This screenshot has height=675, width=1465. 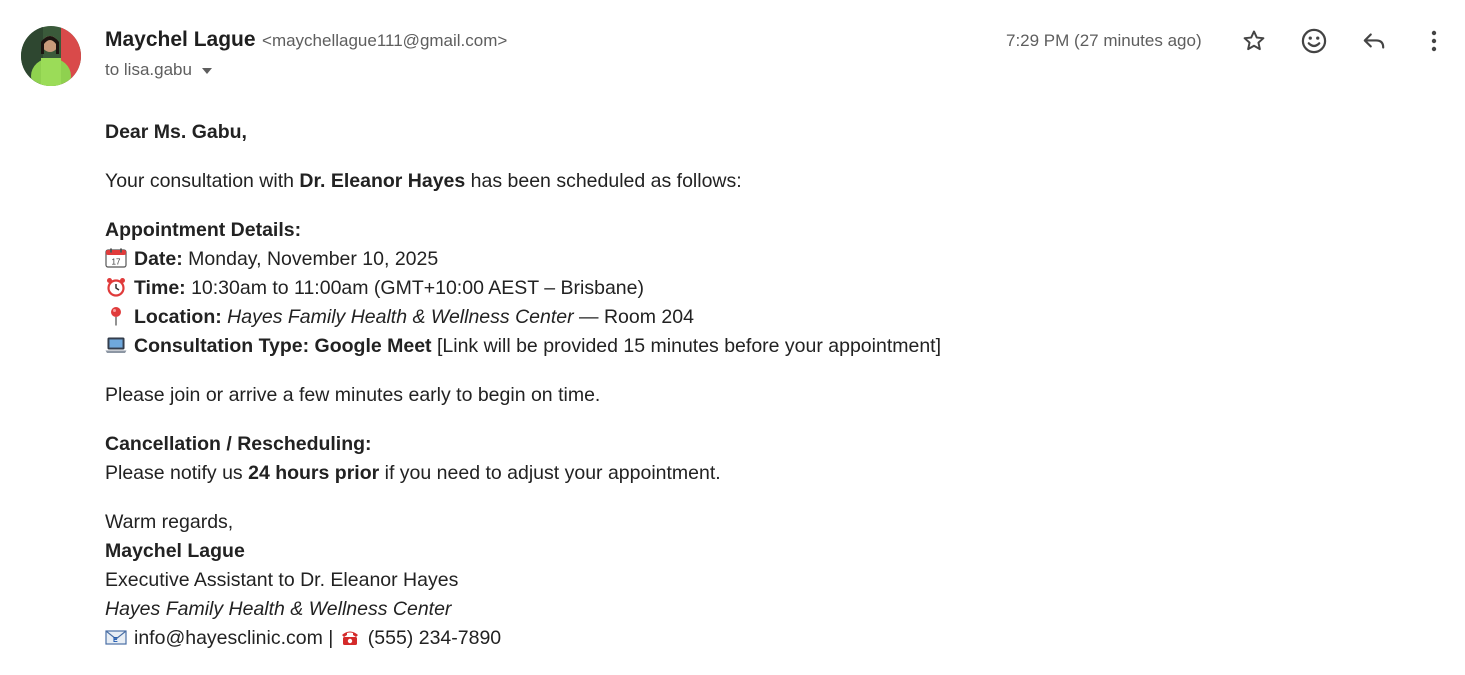 What do you see at coordinates (116, 316) in the screenshot?
I see `pin-icon` at bounding box center [116, 316].